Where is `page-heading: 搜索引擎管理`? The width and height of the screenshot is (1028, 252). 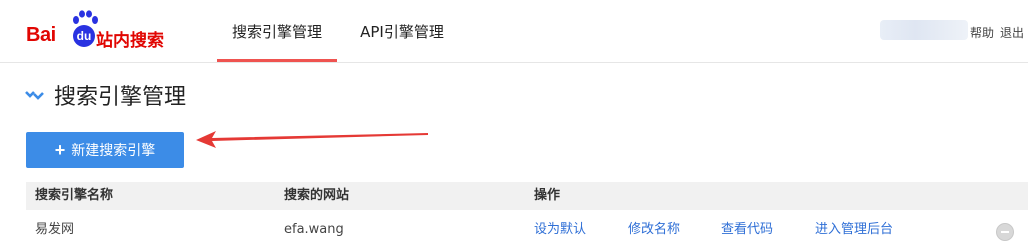
page-heading: 搜索引擎管理 is located at coordinates (105, 95).